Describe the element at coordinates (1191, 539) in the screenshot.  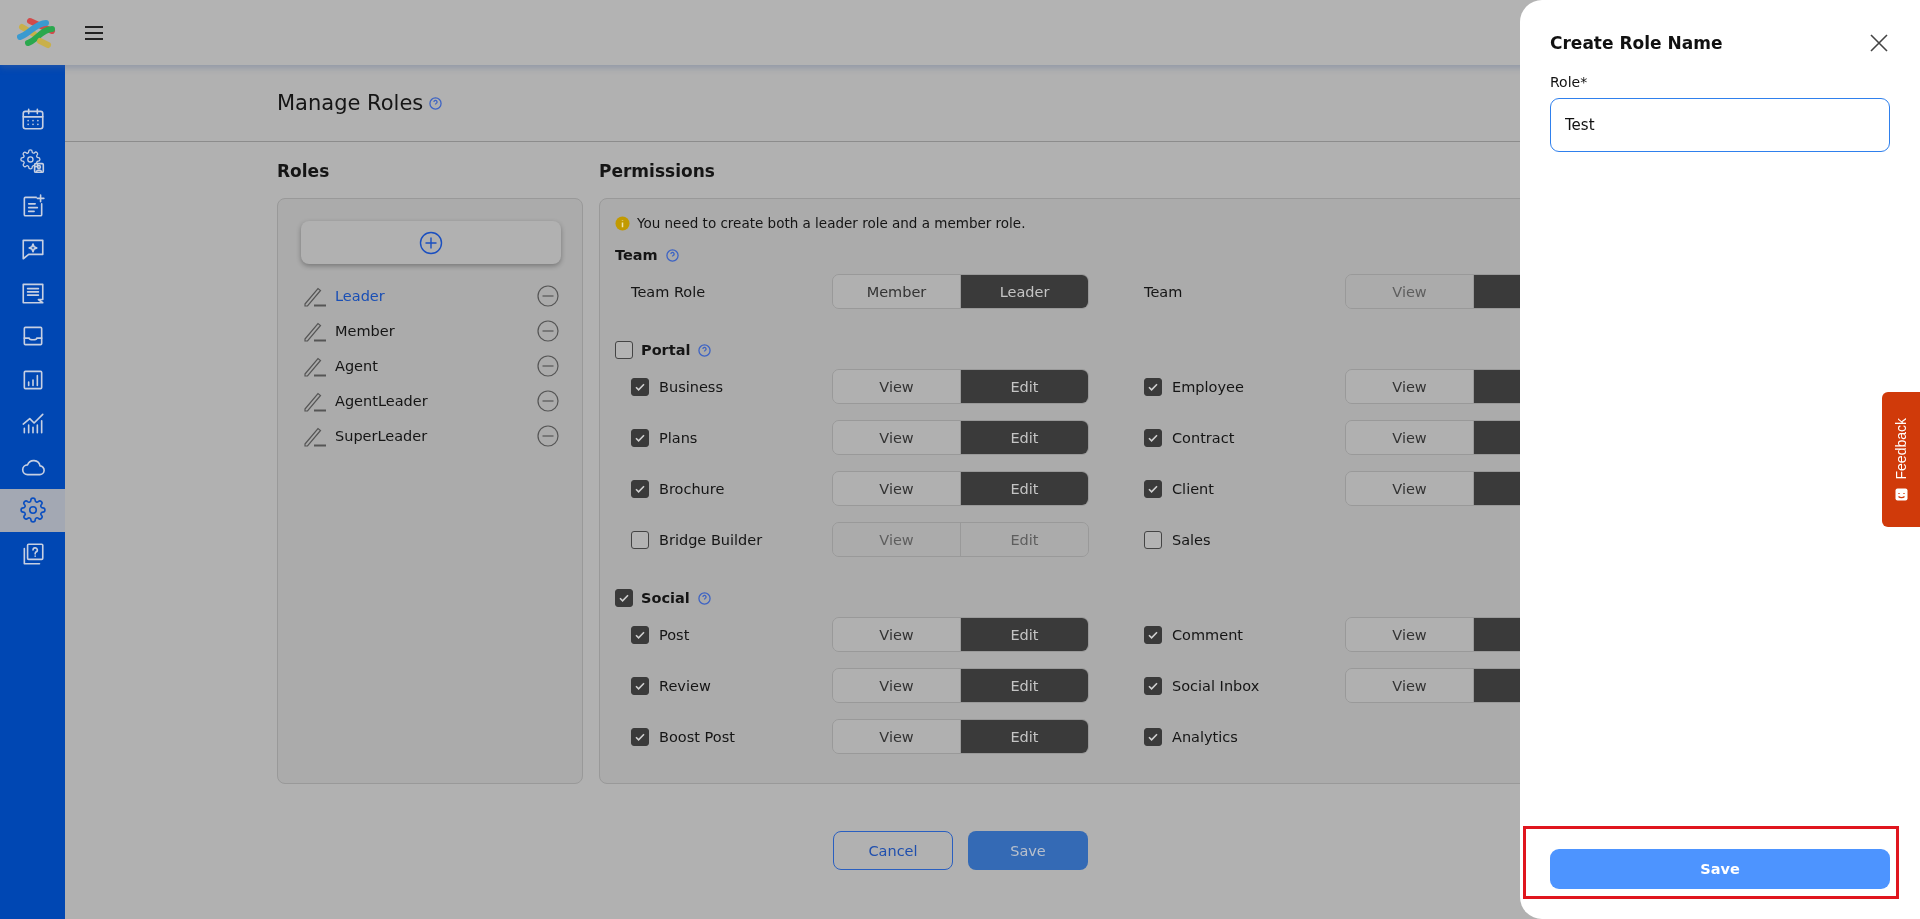
I see `permission-label: Sales` at that location.